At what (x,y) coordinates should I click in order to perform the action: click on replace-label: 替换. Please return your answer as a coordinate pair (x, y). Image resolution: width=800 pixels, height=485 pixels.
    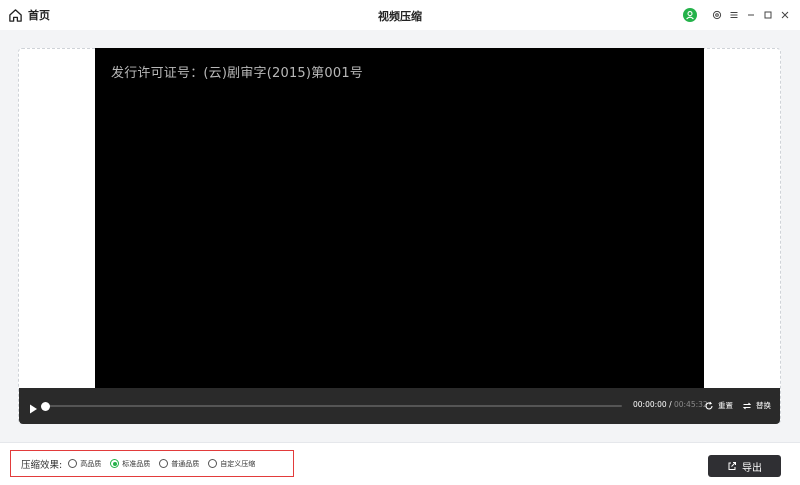
    Looking at the image, I should click on (763, 405).